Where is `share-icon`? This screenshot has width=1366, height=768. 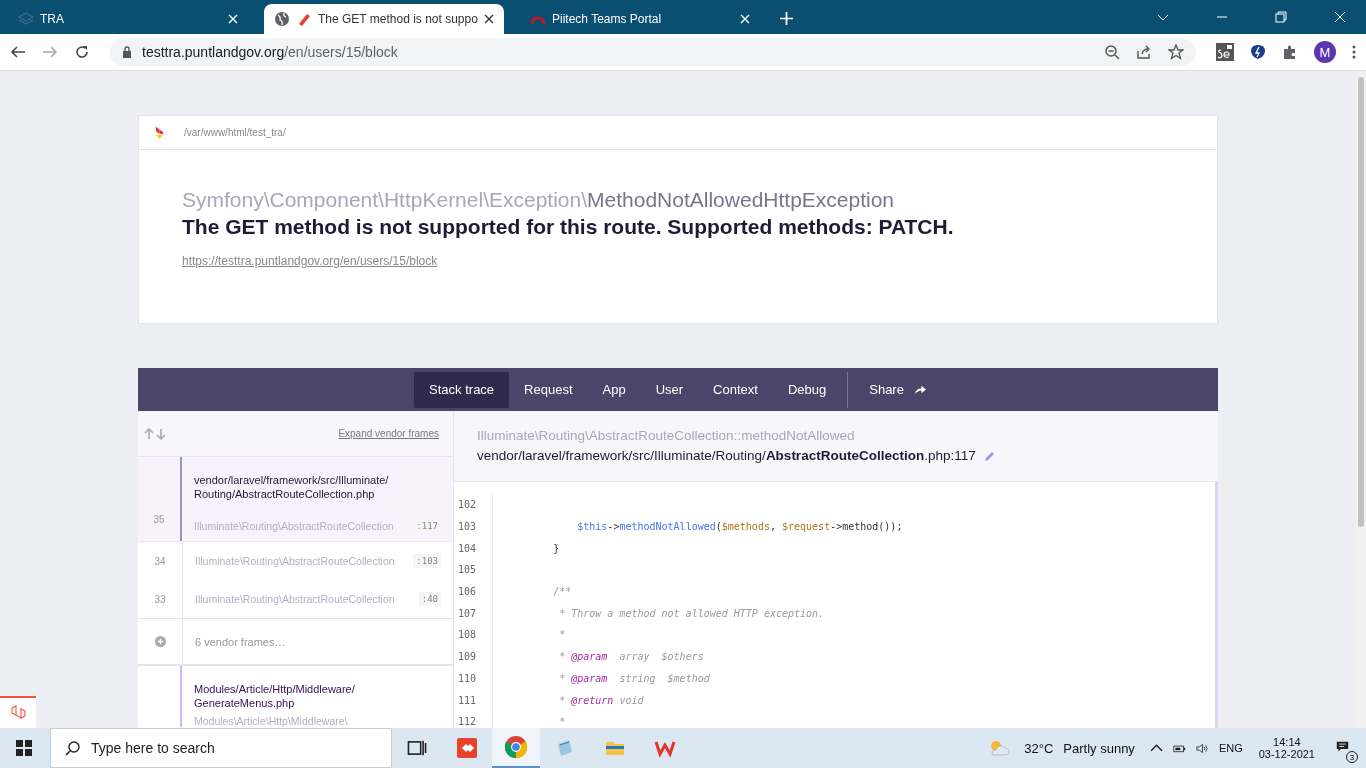
share-icon is located at coordinates (1144, 52).